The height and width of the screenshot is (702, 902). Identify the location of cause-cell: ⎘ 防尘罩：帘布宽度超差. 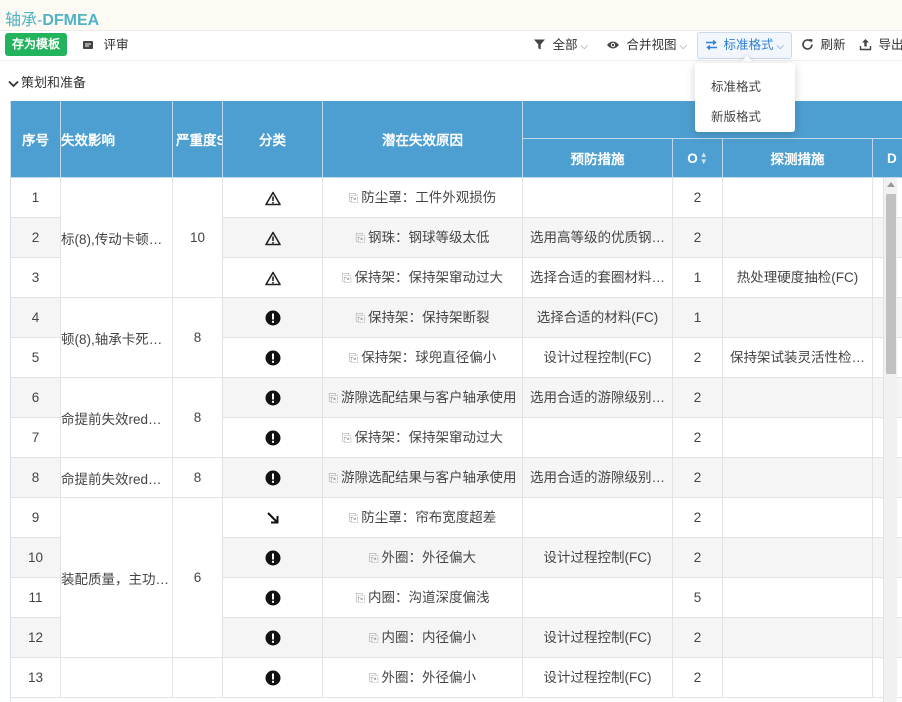
(423, 518).